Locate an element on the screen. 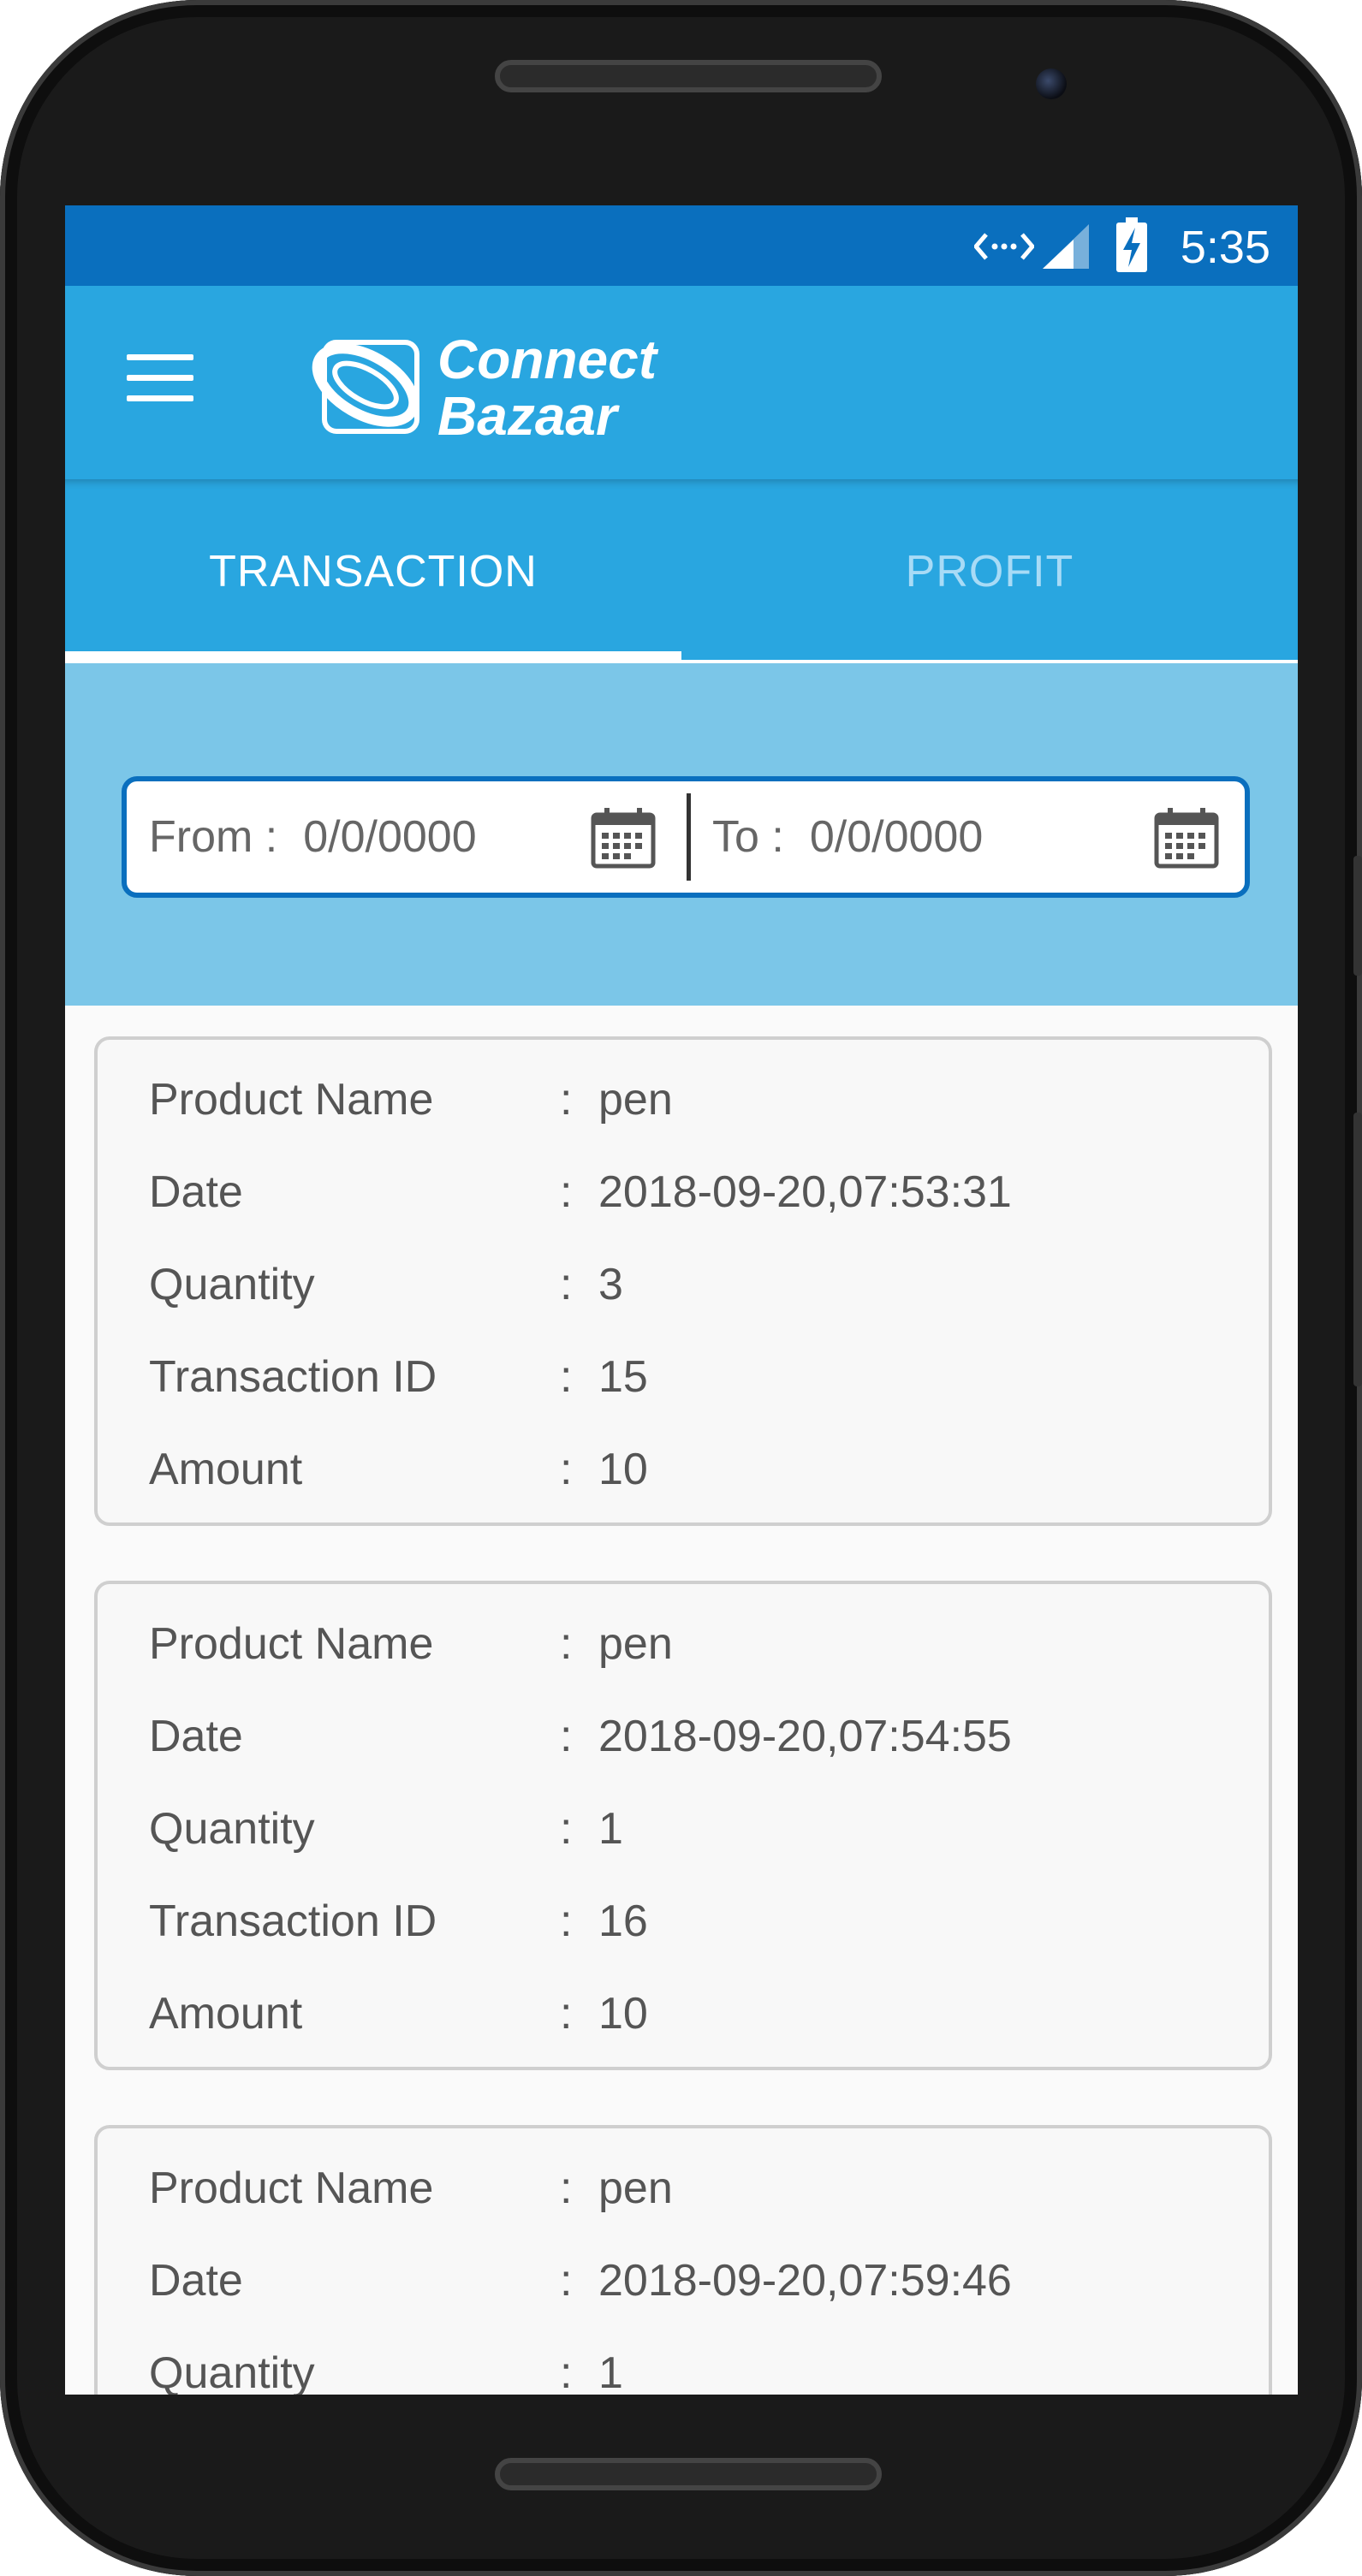 The image size is (1362, 2576). transaction-id-value: 16 is located at coordinates (623, 1921).